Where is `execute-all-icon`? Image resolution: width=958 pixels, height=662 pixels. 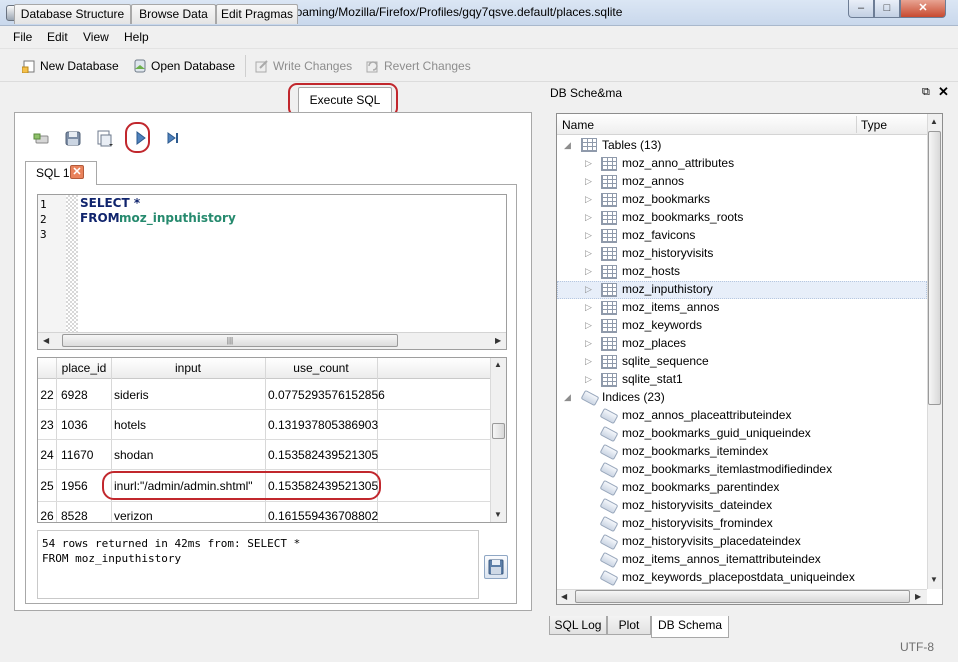
execute-all-icon is located at coordinates (140, 138).